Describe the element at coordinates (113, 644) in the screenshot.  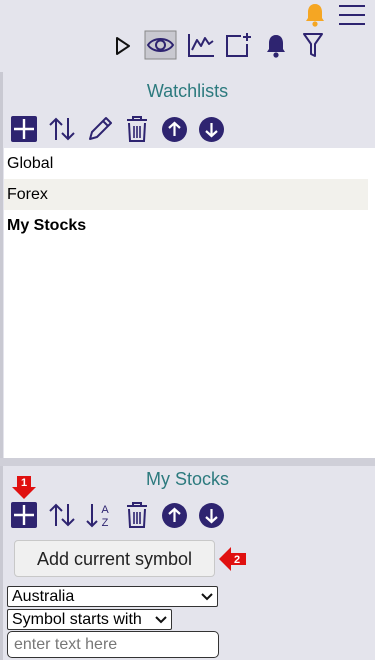
I see `symbol-search-input` at that location.